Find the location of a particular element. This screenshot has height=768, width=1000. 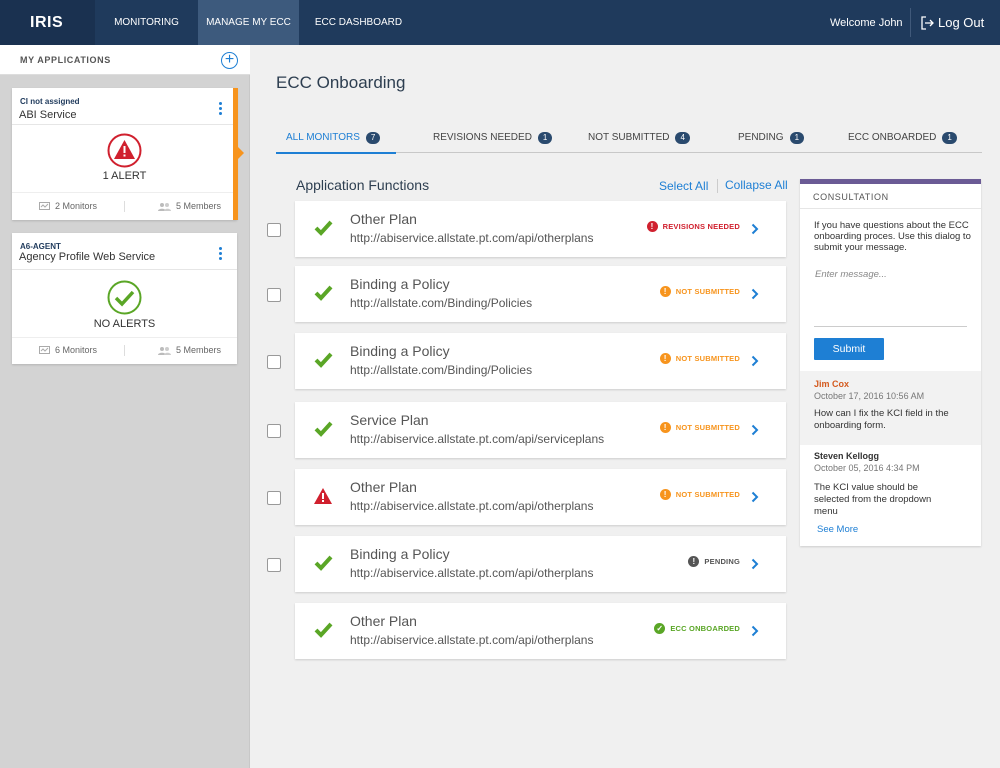

sidebar-title: MY APPLICATIONS is located at coordinates (65, 60).